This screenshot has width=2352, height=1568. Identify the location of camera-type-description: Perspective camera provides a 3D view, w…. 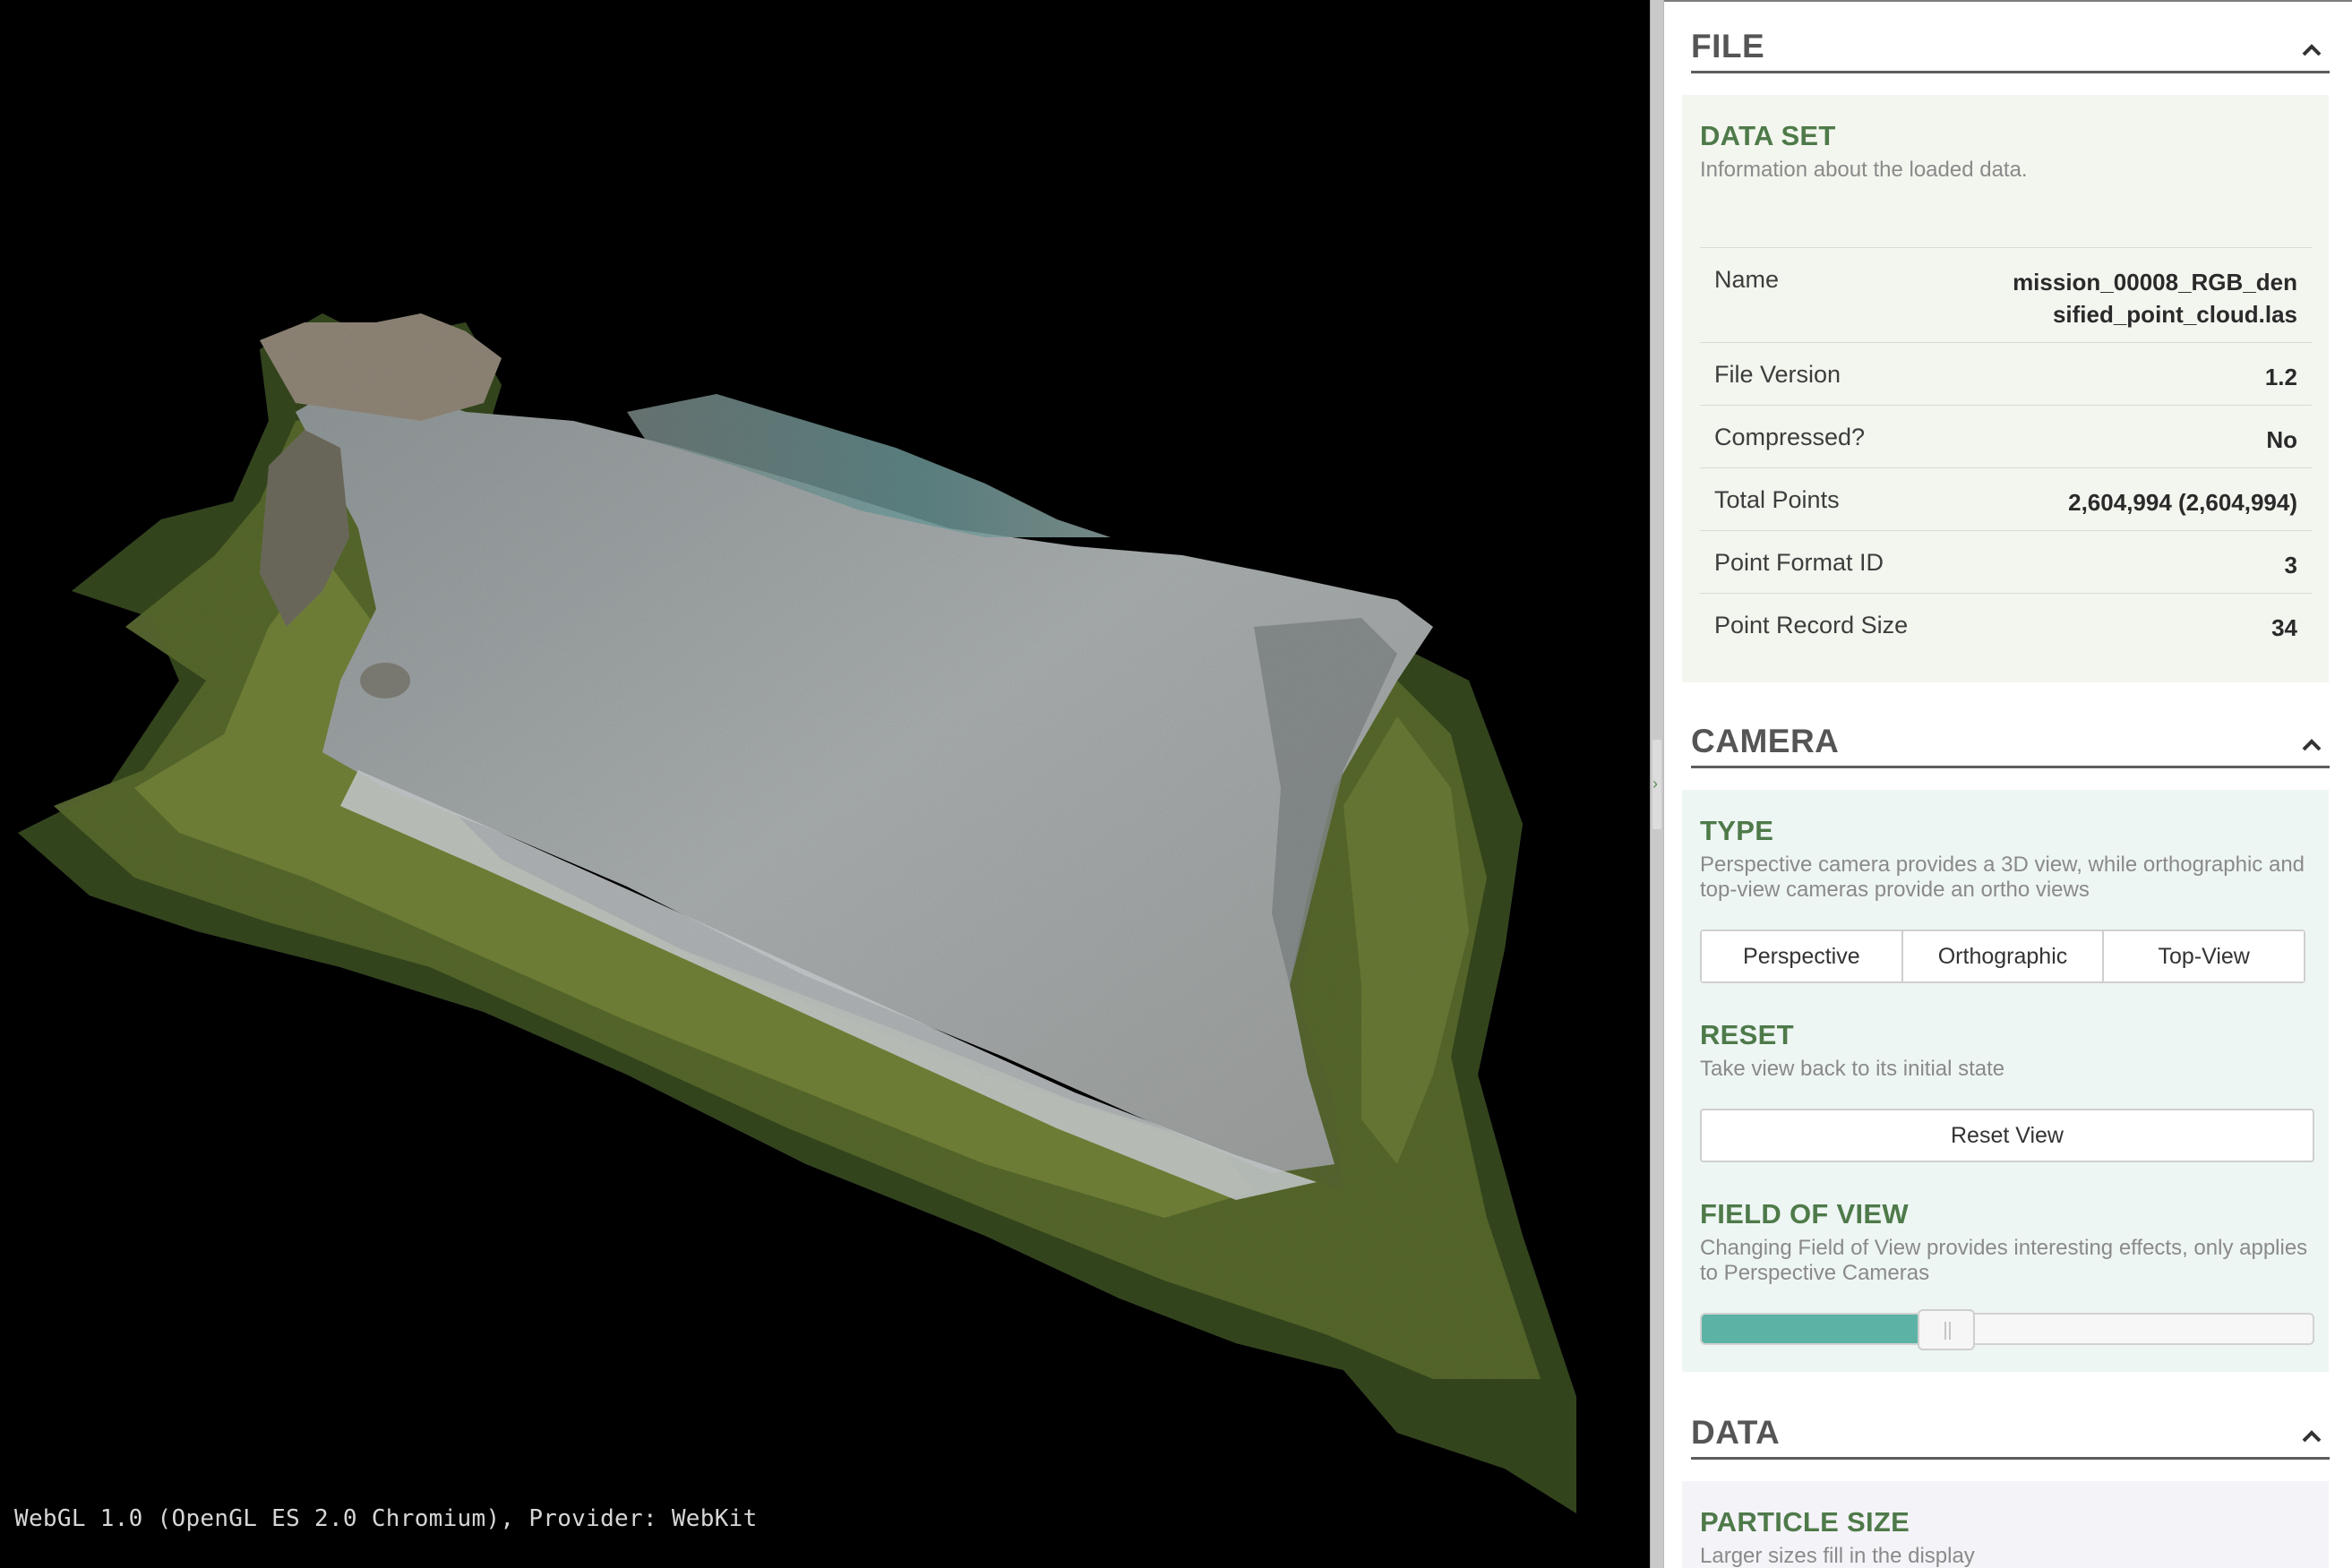
(2002, 878).